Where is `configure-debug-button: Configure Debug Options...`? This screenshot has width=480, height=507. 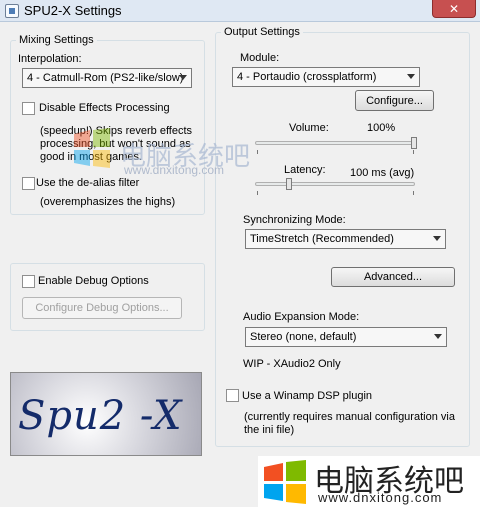
configure-debug-button: Configure Debug Options... is located at coordinates (102, 308).